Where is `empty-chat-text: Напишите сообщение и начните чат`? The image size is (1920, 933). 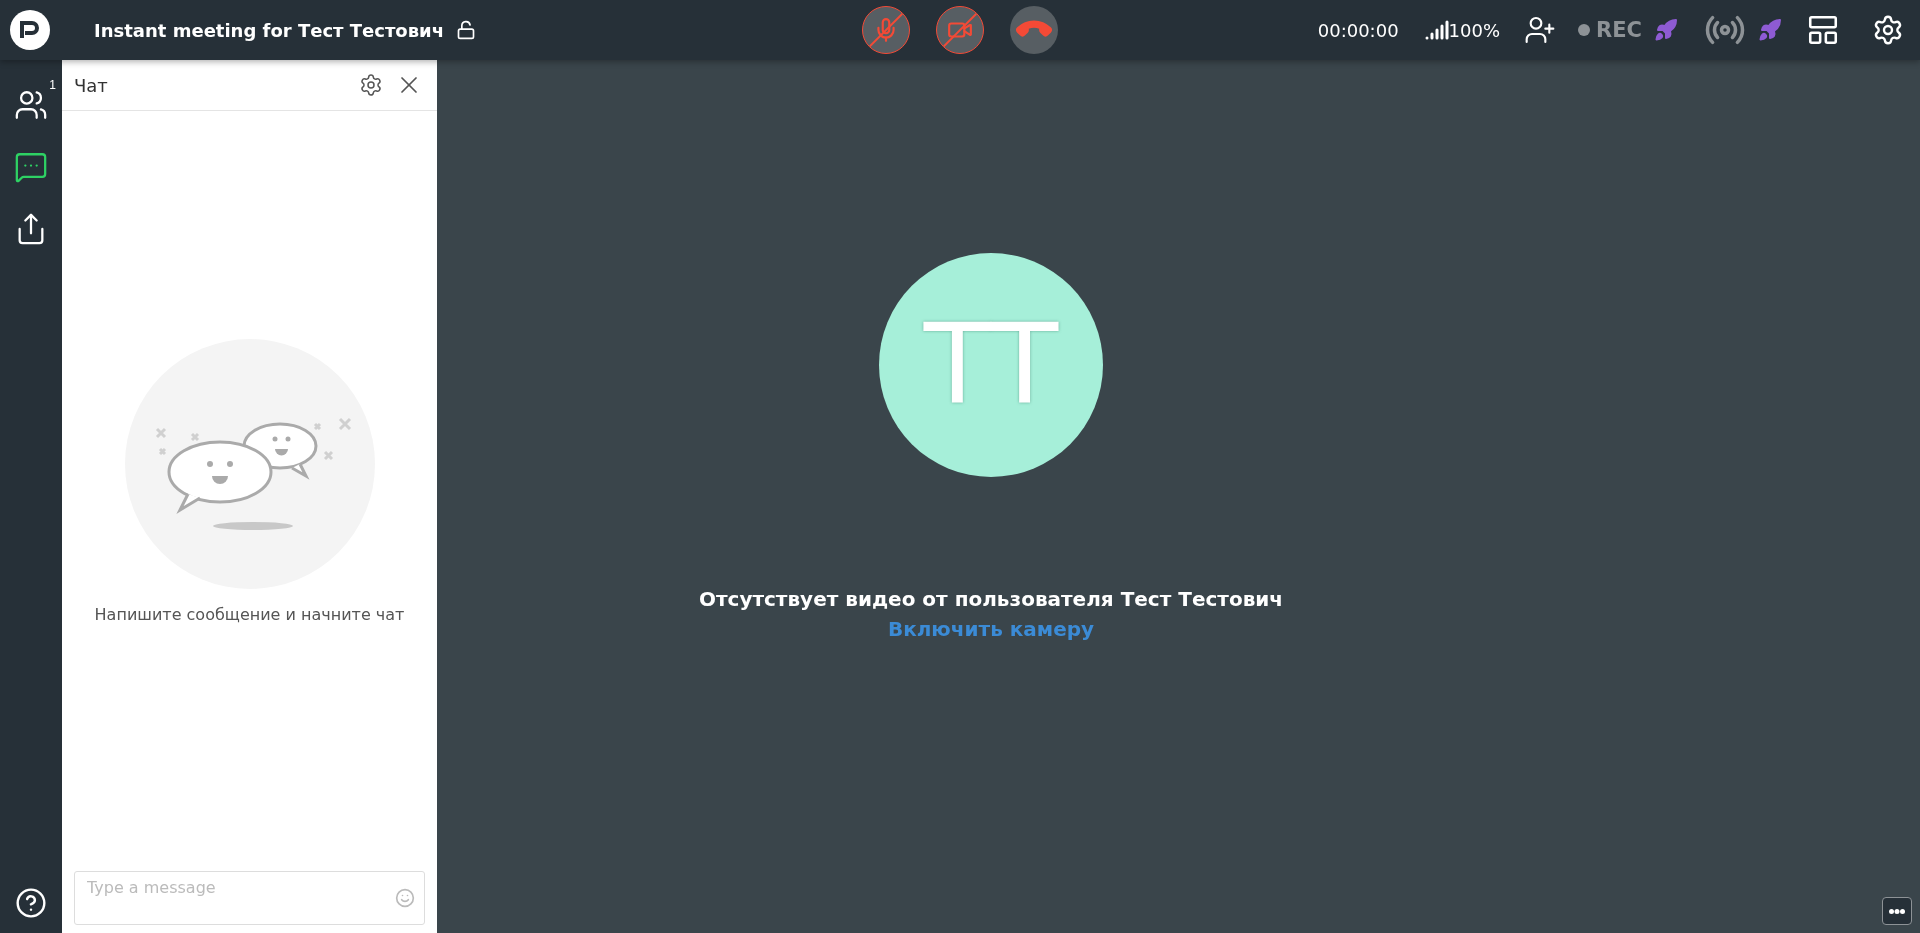
empty-chat-text: Напишите сообщение и начните чат is located at coordinates (249, 614).